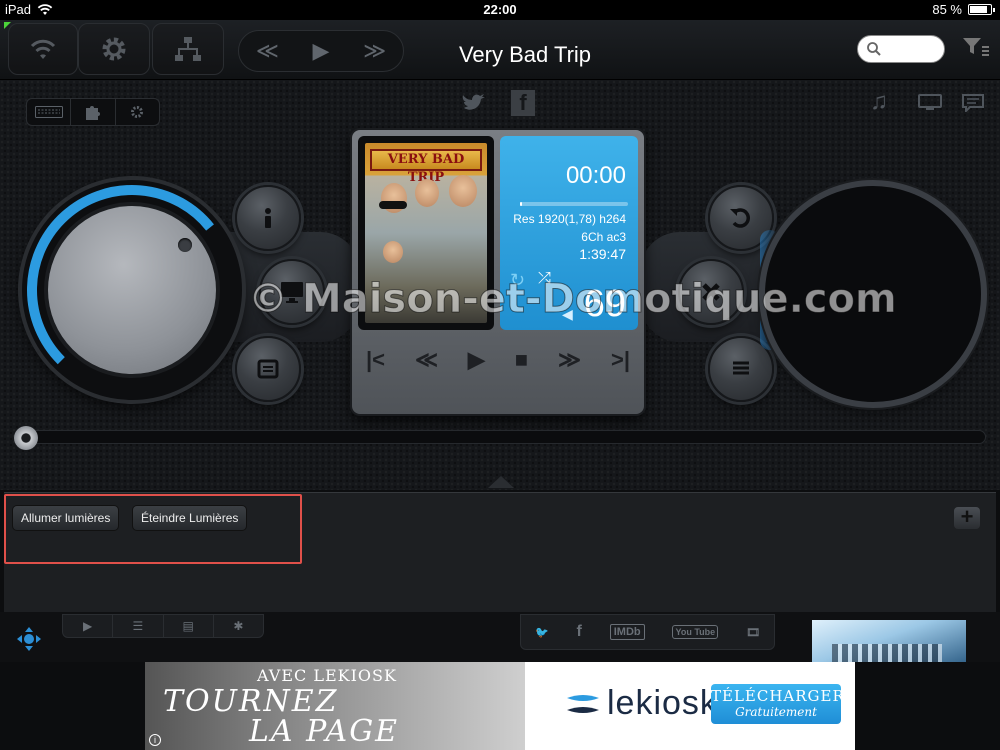 This screenshot has height=750, width=1000. What do you see at coordinates (569, 360) in the screenshot?
I see `fast-forward-icon: ≫` at bounding box center [569, 360].